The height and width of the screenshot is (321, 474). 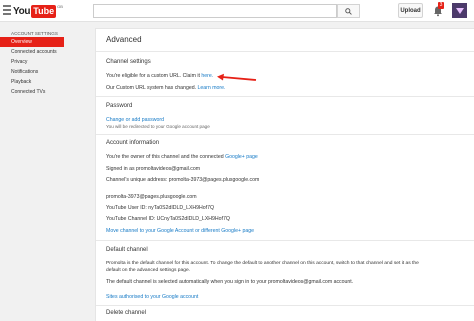 I want to click on notification-count-badge: 3, so click(x=441, y=5).